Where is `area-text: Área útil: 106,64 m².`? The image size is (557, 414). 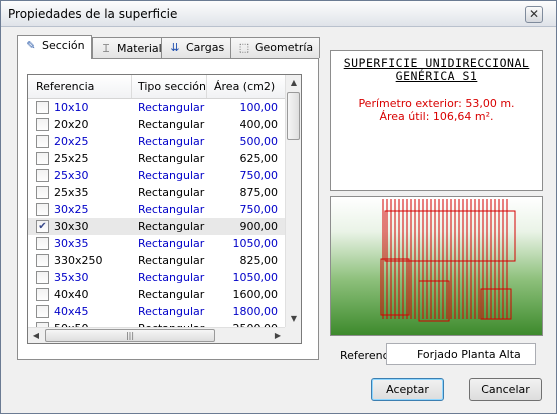 area-text: Área útil: 106,64 m². is located at coordinates (436, 116).